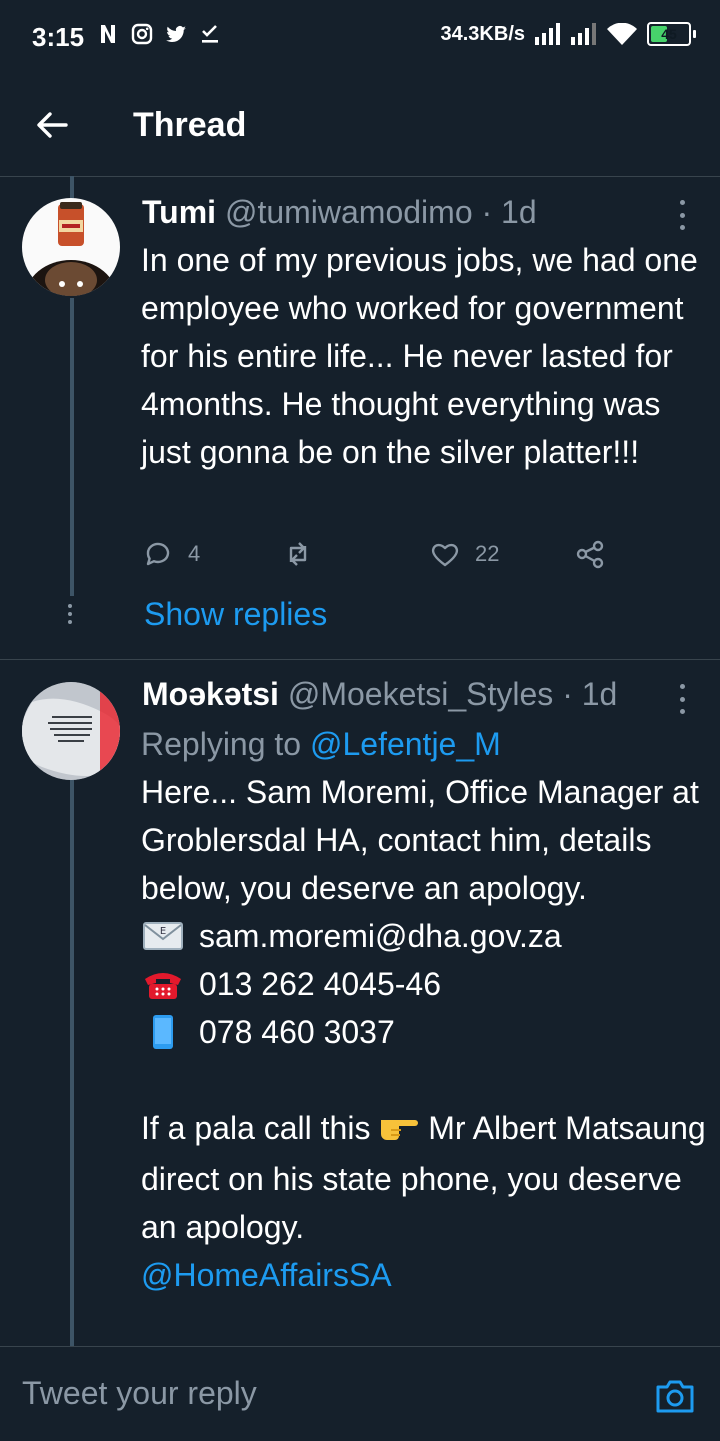  What do you see at coordinates (210, 694) in the screenshot?
I see `tweet-2-name: Moəkətsi` at bounding box center [210, 694].